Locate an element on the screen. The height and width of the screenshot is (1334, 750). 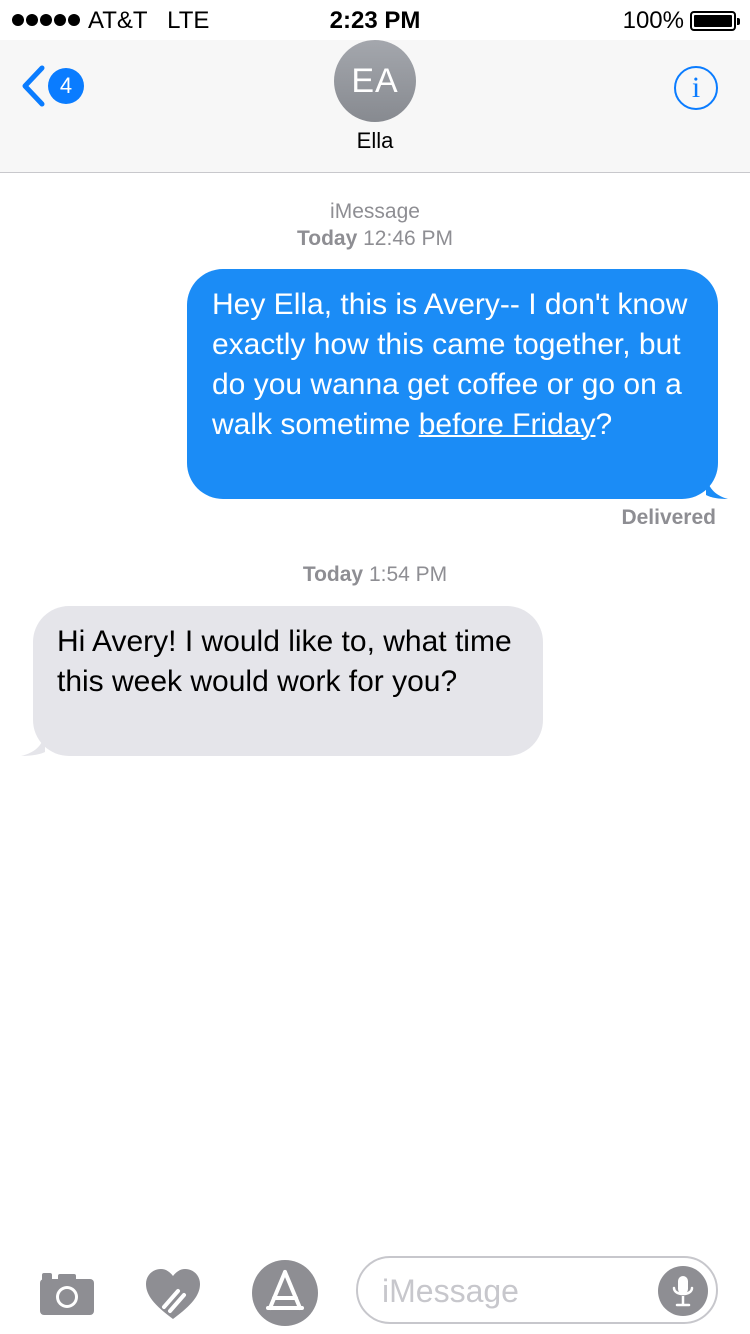
digital-touch-button is located at coordinates (173, 1294).